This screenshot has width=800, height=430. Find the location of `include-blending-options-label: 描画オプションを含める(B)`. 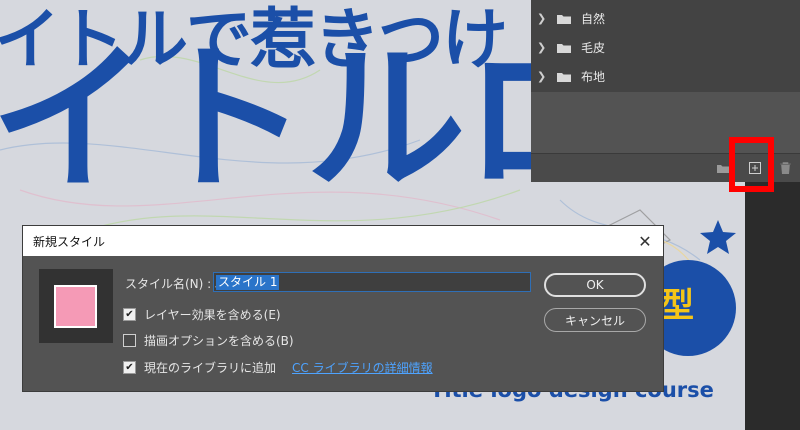

include-blending-options-label: 描画オプションを含める(B) is located at coordinates (219, 341).